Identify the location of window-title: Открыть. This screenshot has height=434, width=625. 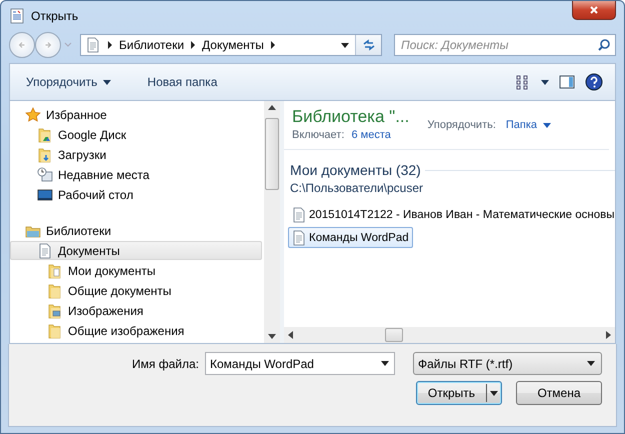
(54, 16).